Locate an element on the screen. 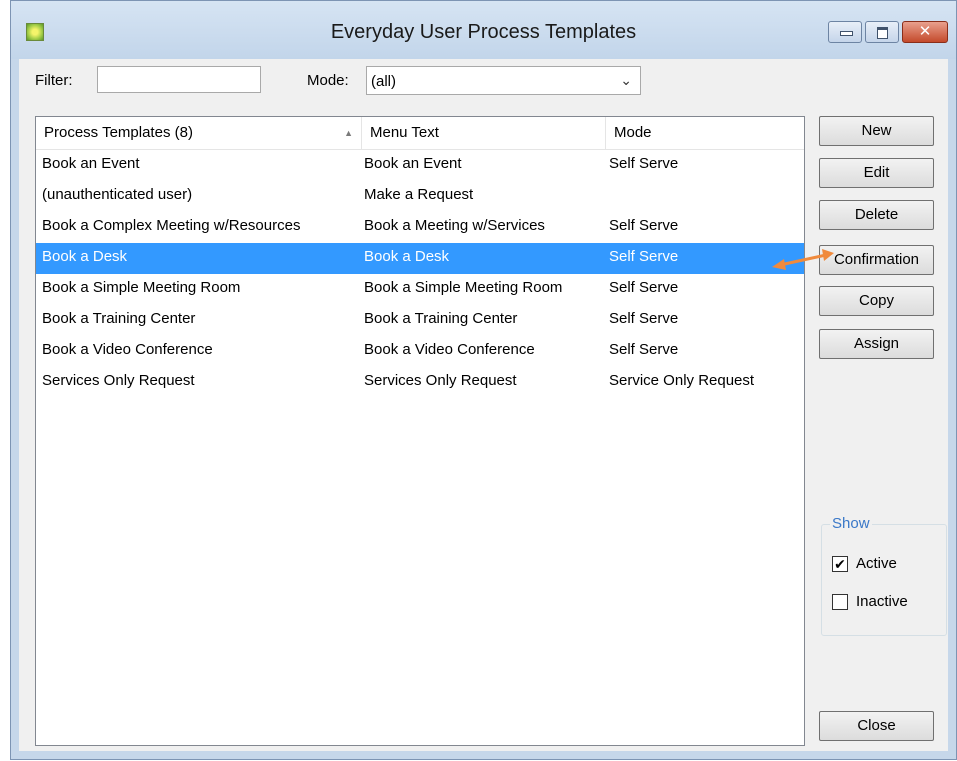  inactive-label: Inactive is located at coordinates (882, 601).